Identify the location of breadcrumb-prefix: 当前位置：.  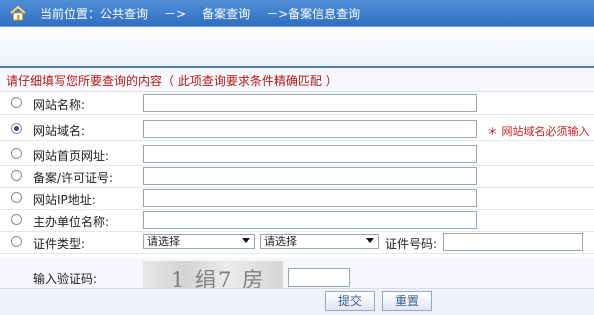
(70, 14).